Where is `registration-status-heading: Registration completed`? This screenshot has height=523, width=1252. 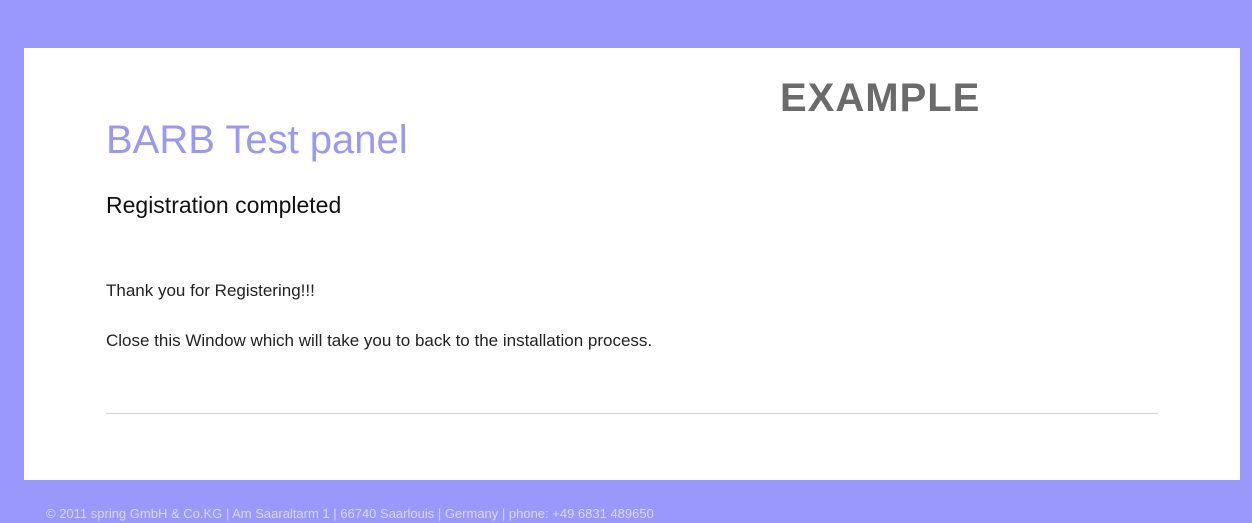 registration-status-heading: Registration completed is located at coordinates (224, 205).